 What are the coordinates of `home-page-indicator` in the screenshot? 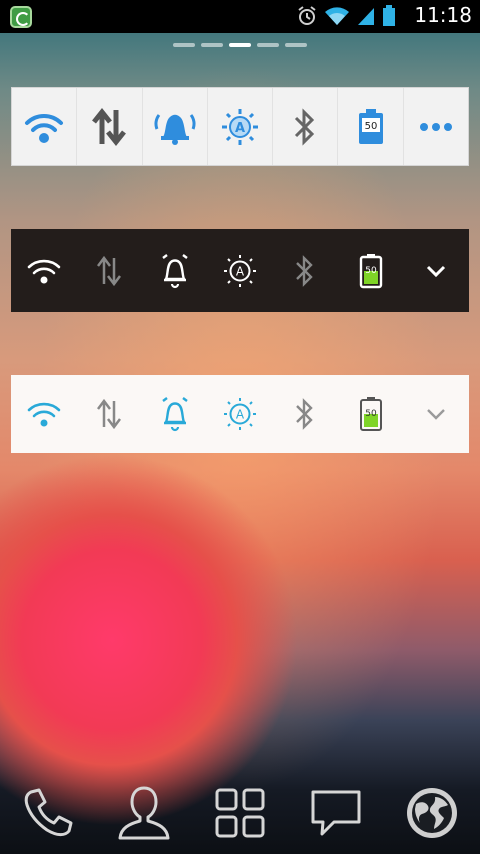 It's located at (240, 45).